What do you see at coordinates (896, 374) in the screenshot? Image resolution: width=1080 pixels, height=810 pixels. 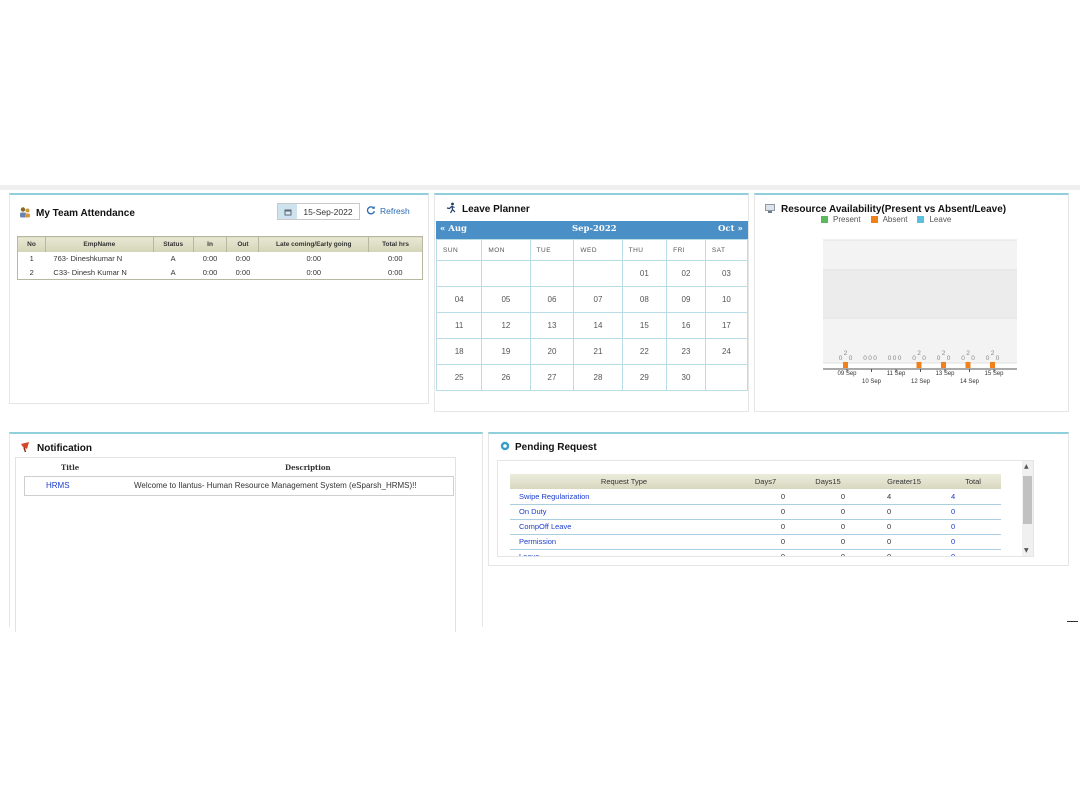 I see `x-tick-label: 11 Sep` at bounding box center [896, 374].